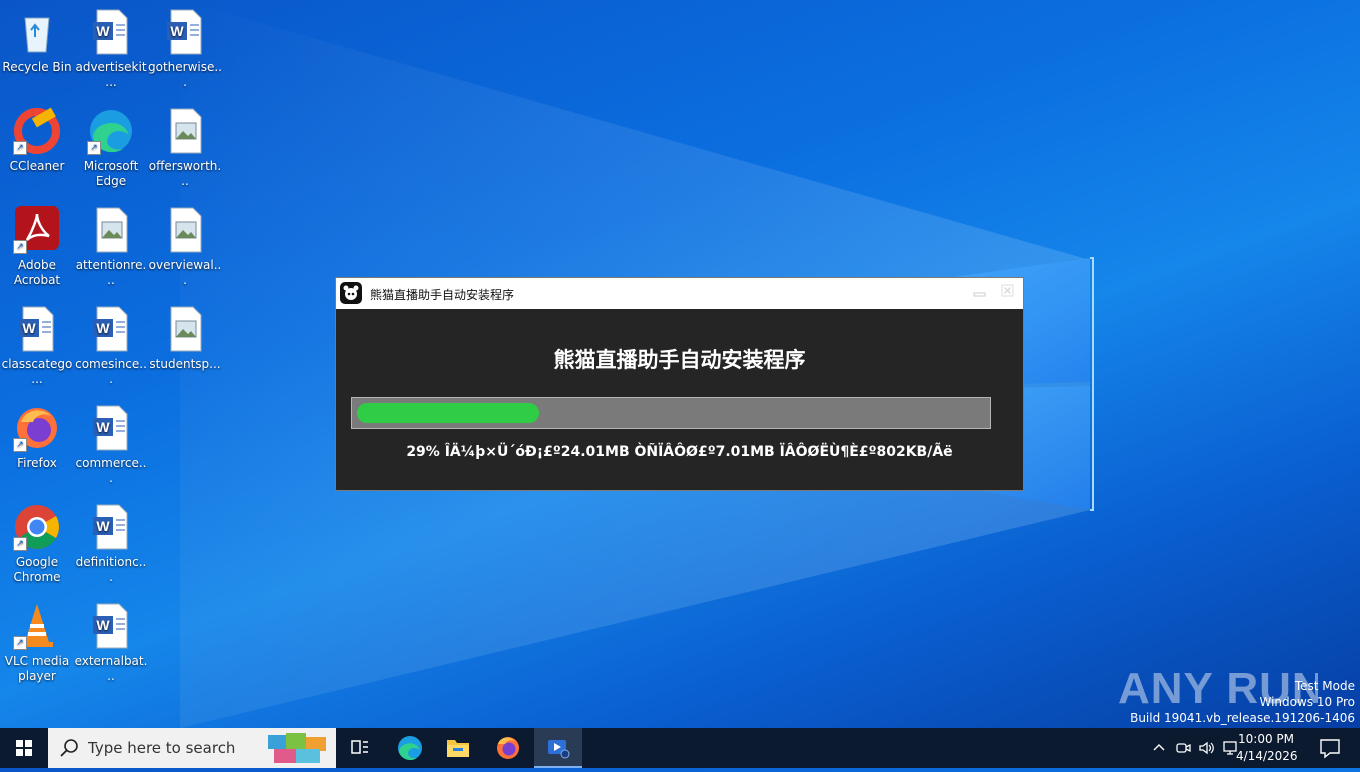 This screenshot has width=1360, height=772. I want to click on adobe-acrobat-icon: ↗, so click(37, 230).